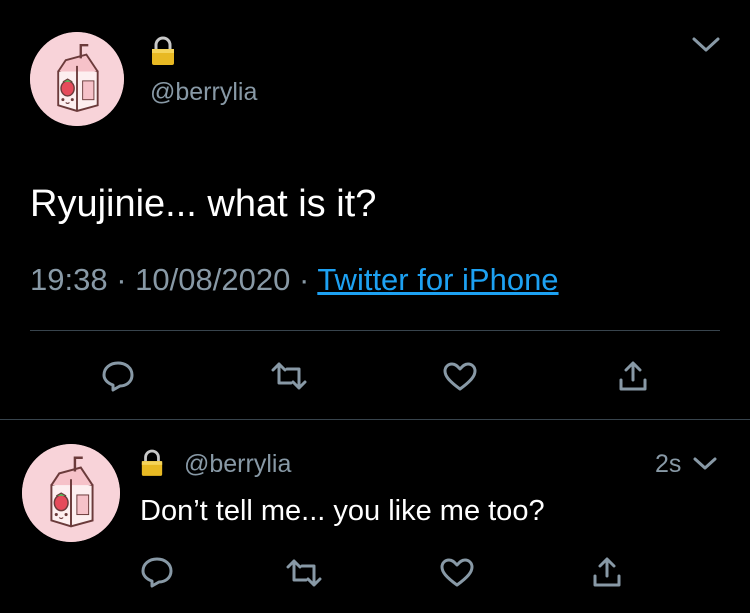 The width and height of the screenshot is (750, 613). Describe the element at coordinates (213, 279) in the screenshot. I see `tweet-date: 10/08/2020` at that location.